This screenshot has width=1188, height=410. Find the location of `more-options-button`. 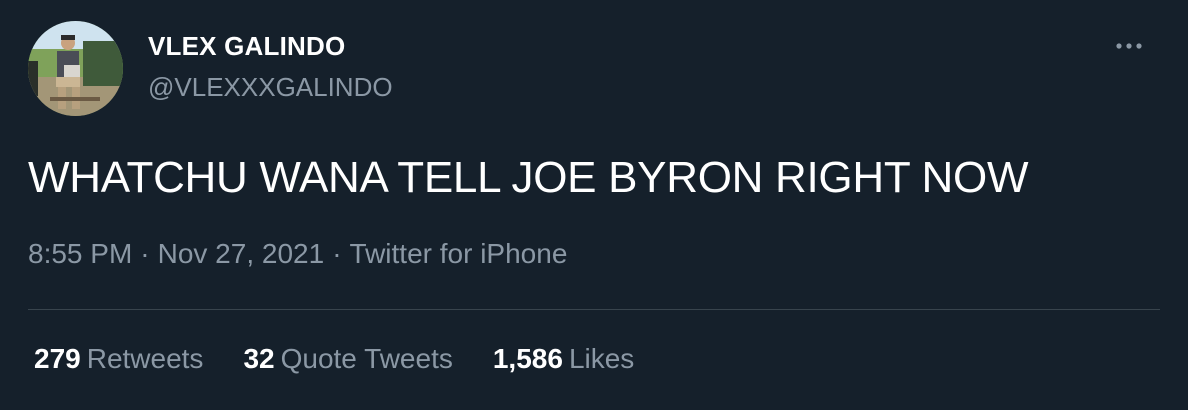

more-options-button is located at coordinates (1132, 46).